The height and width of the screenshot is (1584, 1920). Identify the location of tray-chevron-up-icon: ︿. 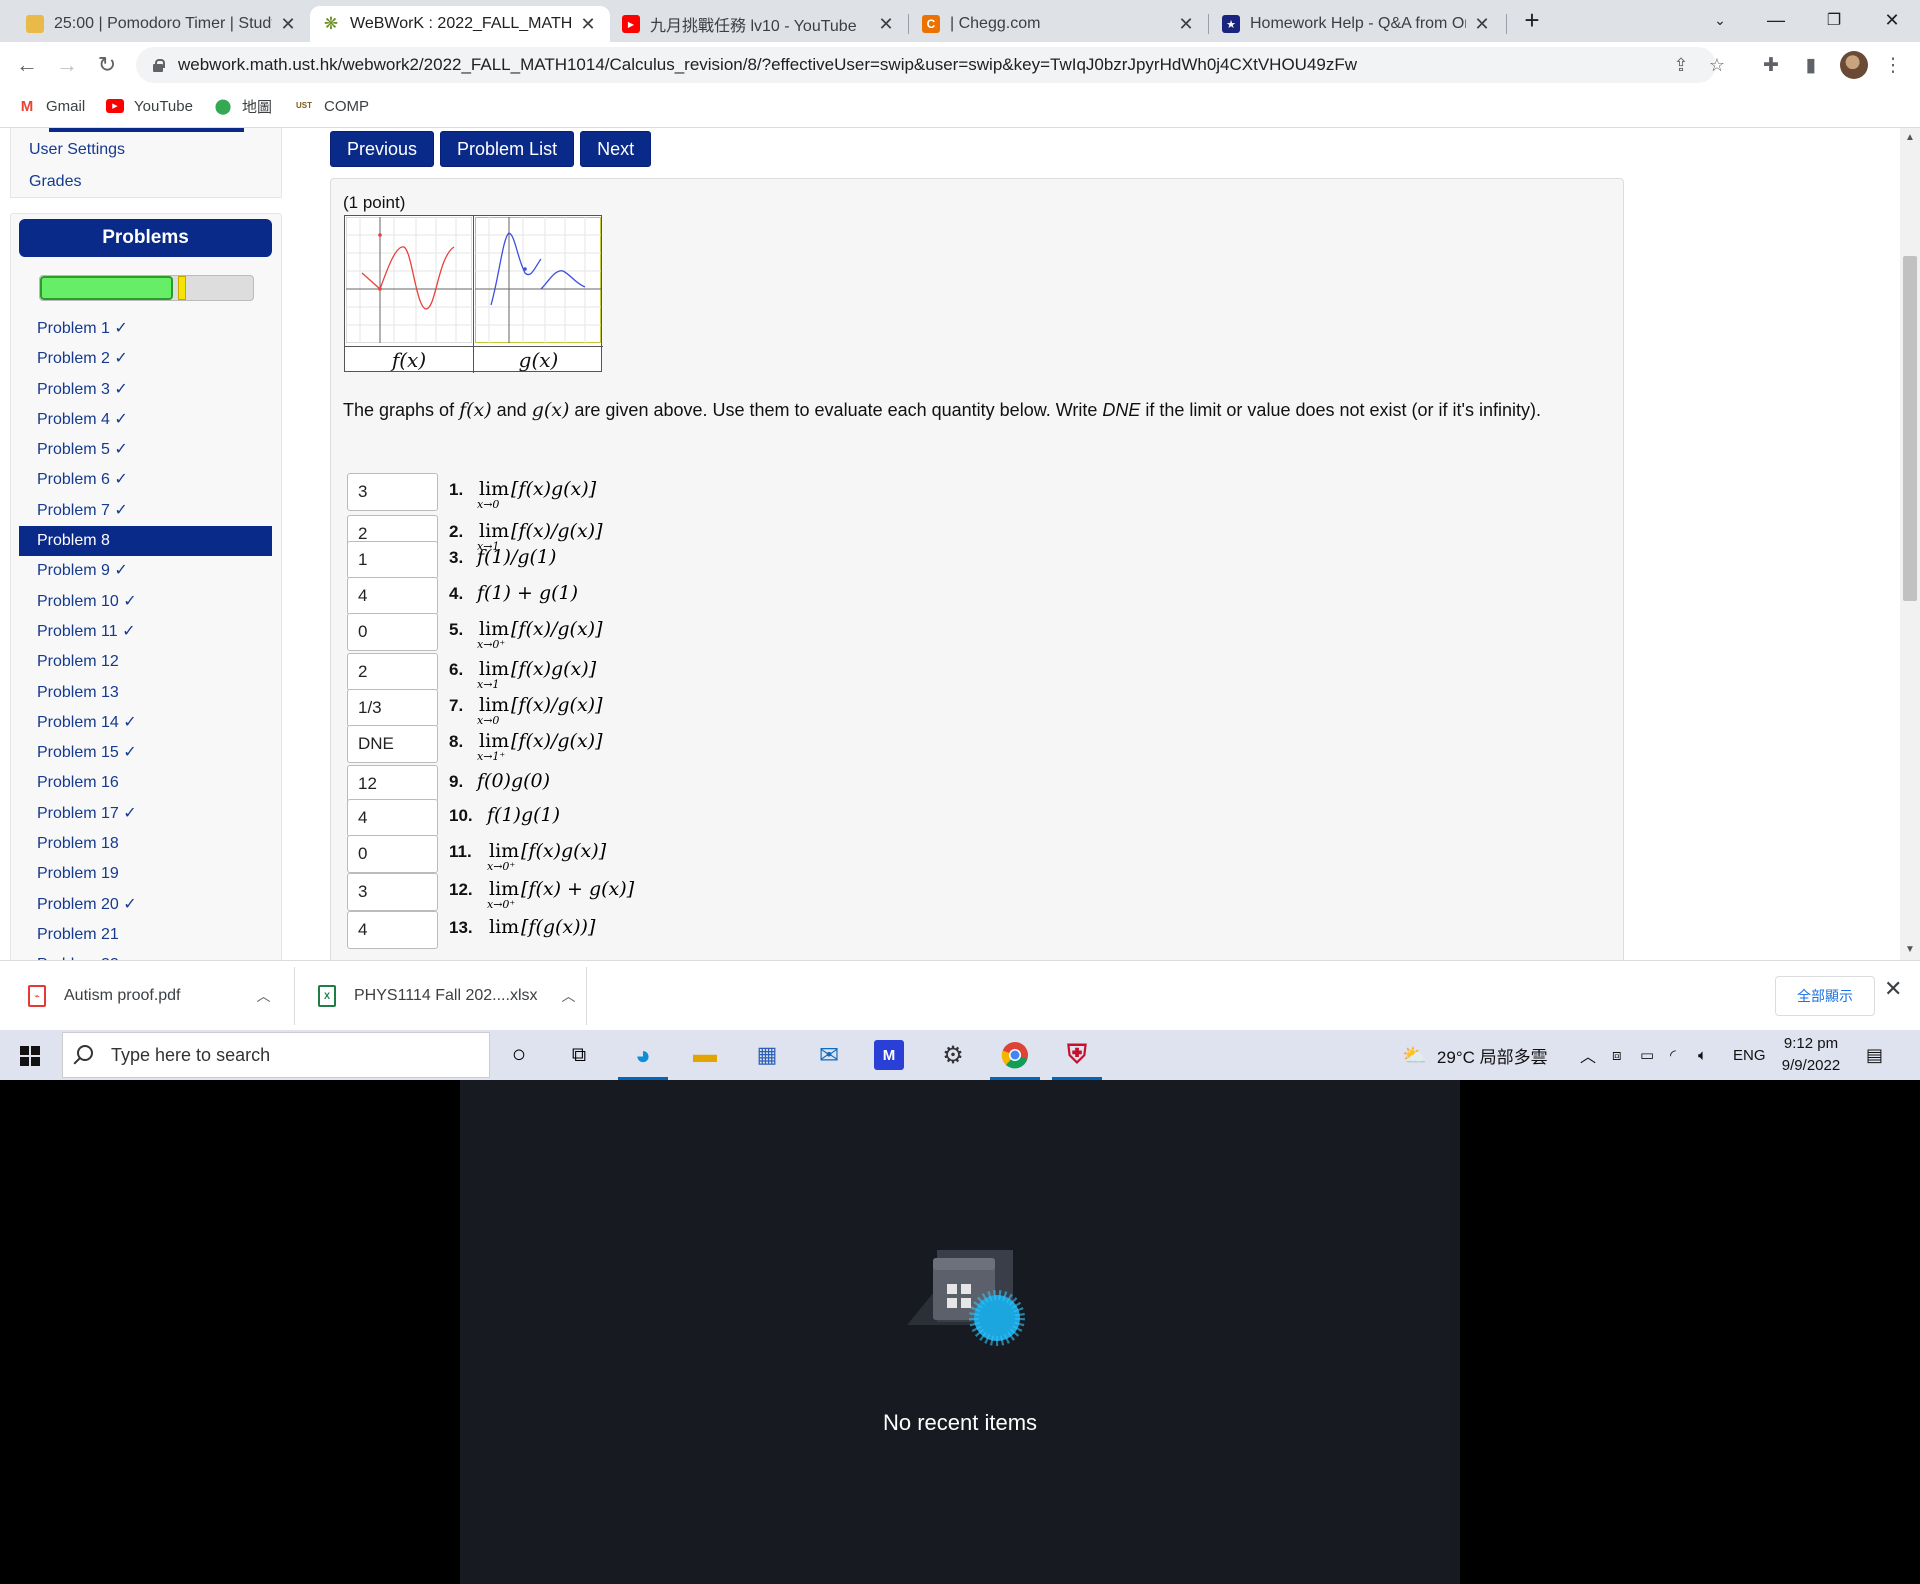
(1588, 1055).